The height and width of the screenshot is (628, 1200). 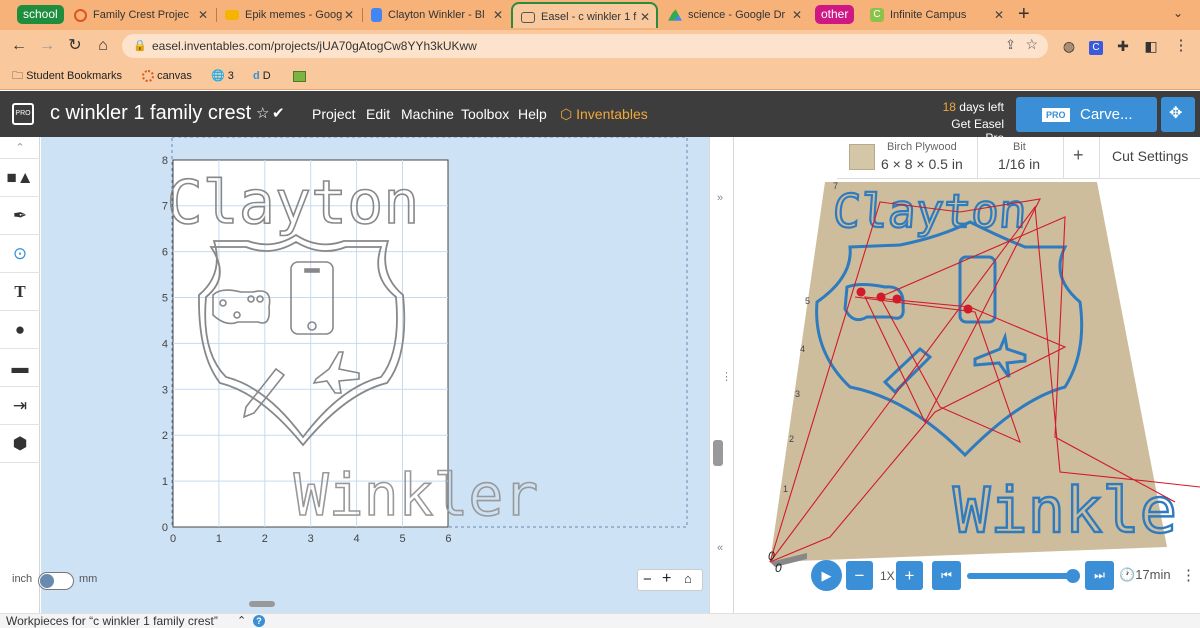 I want to click on bookmark-image, so click(x=299, y=76).